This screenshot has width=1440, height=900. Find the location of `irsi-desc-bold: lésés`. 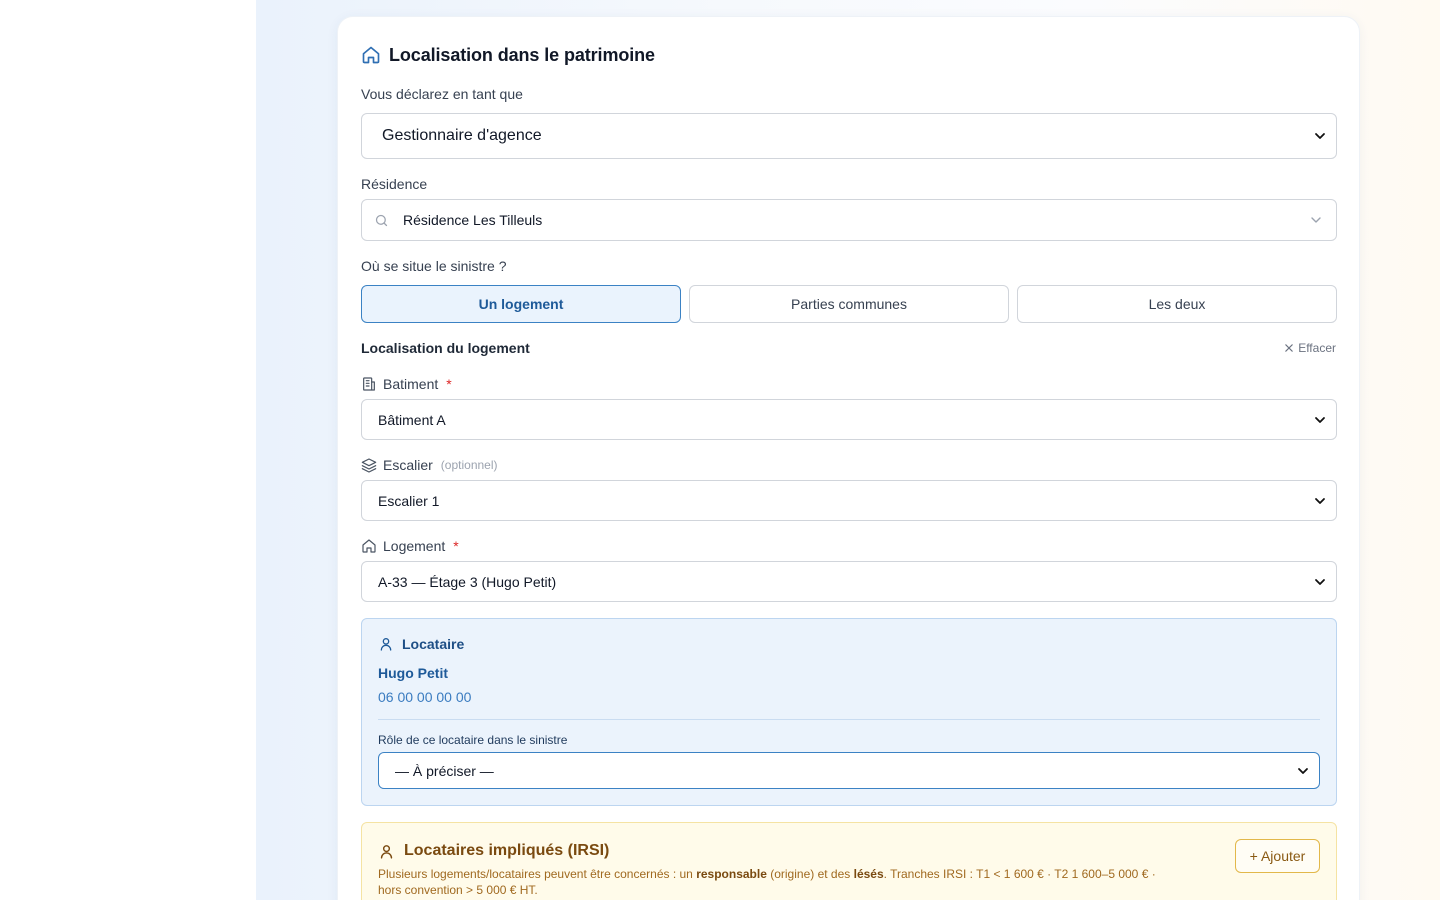

irsi-desc-bold: lésés is located at coordinates (868, 874).